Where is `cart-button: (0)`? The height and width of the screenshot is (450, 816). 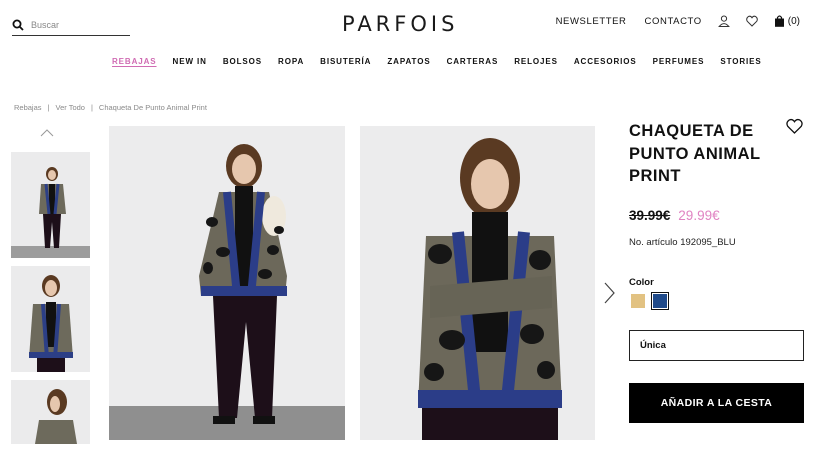
cart-button: (0) is located at coordinates (787, 21).